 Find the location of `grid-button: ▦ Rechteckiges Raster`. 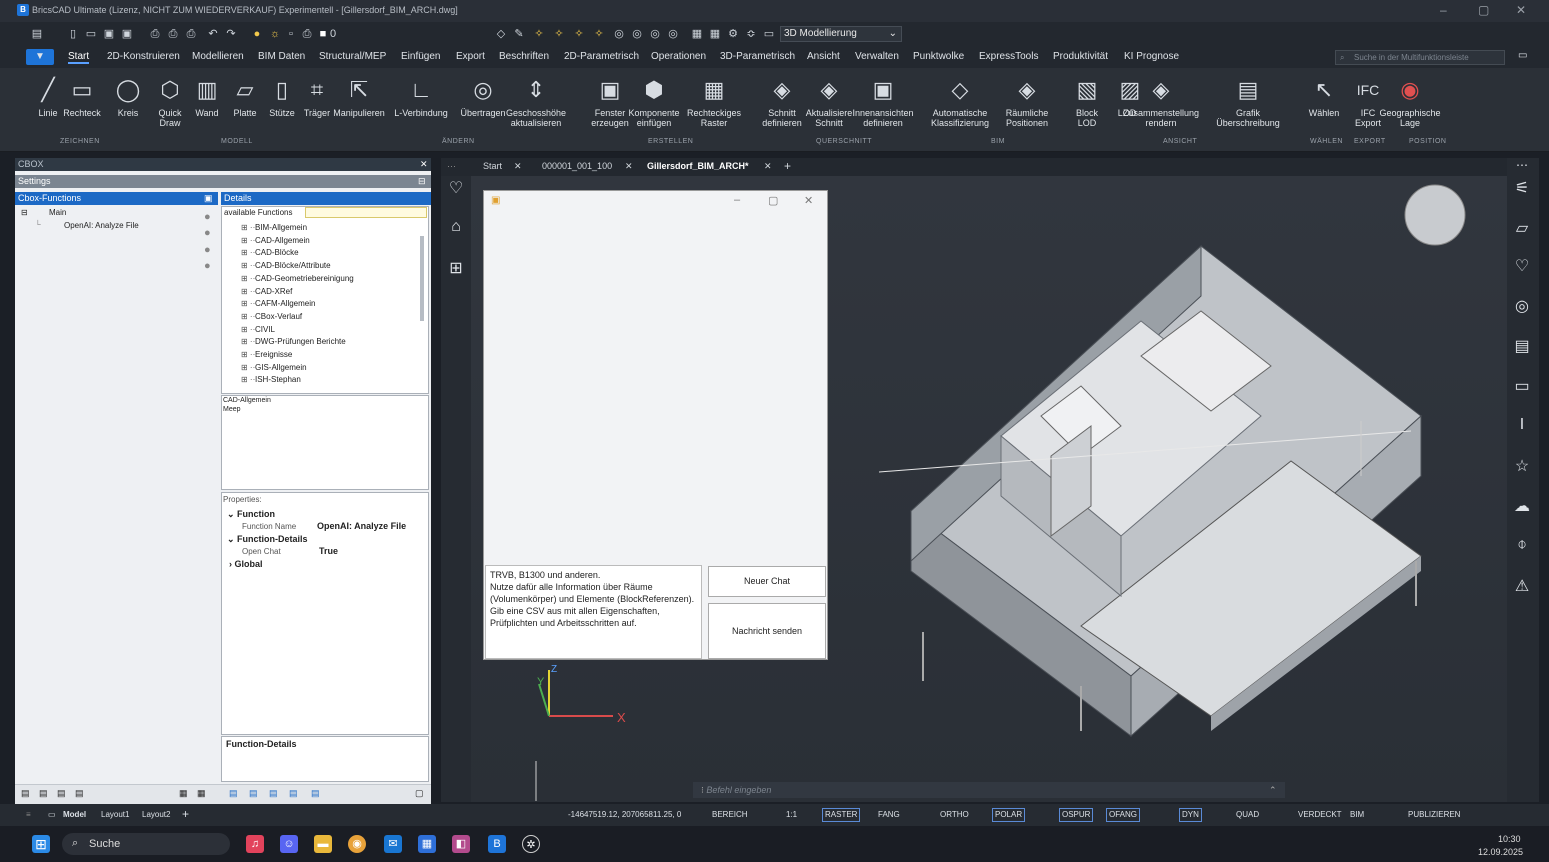

grid-button: ▦ Rechteckiges Raster is located at coordinates (714, 102).